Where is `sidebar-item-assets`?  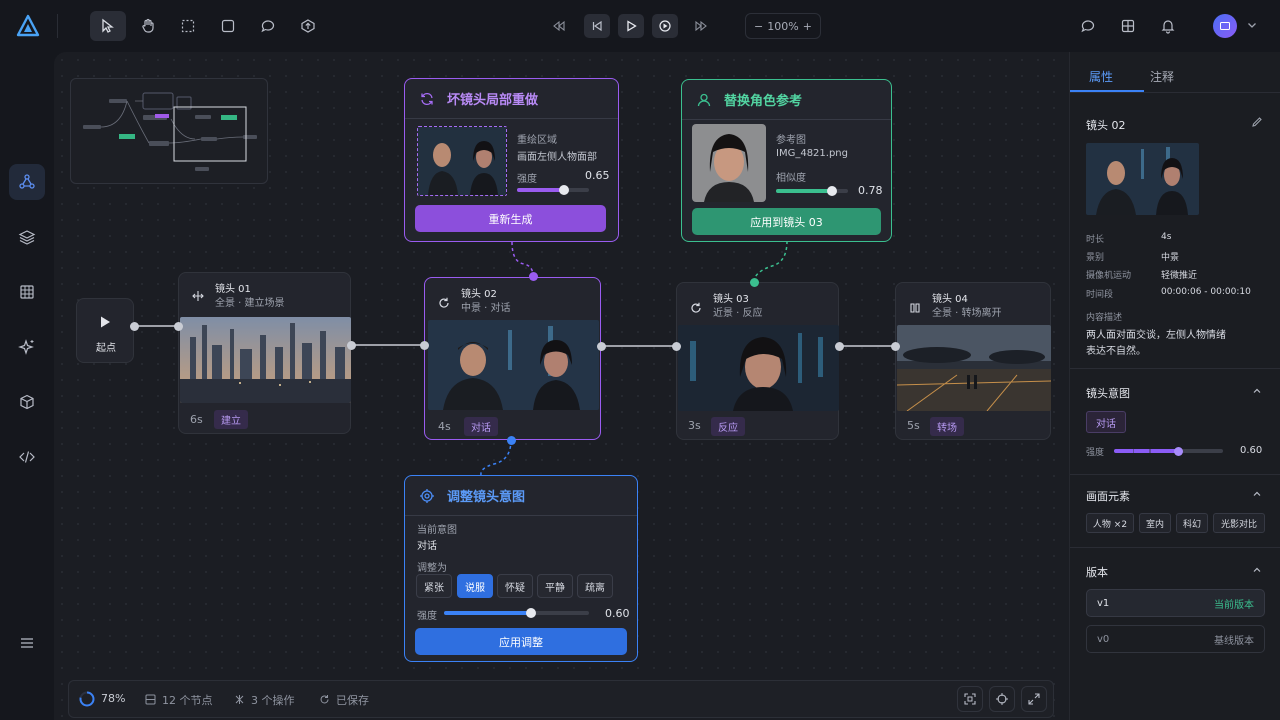
sidebar-item-assets is located at coordinates (27, 402).